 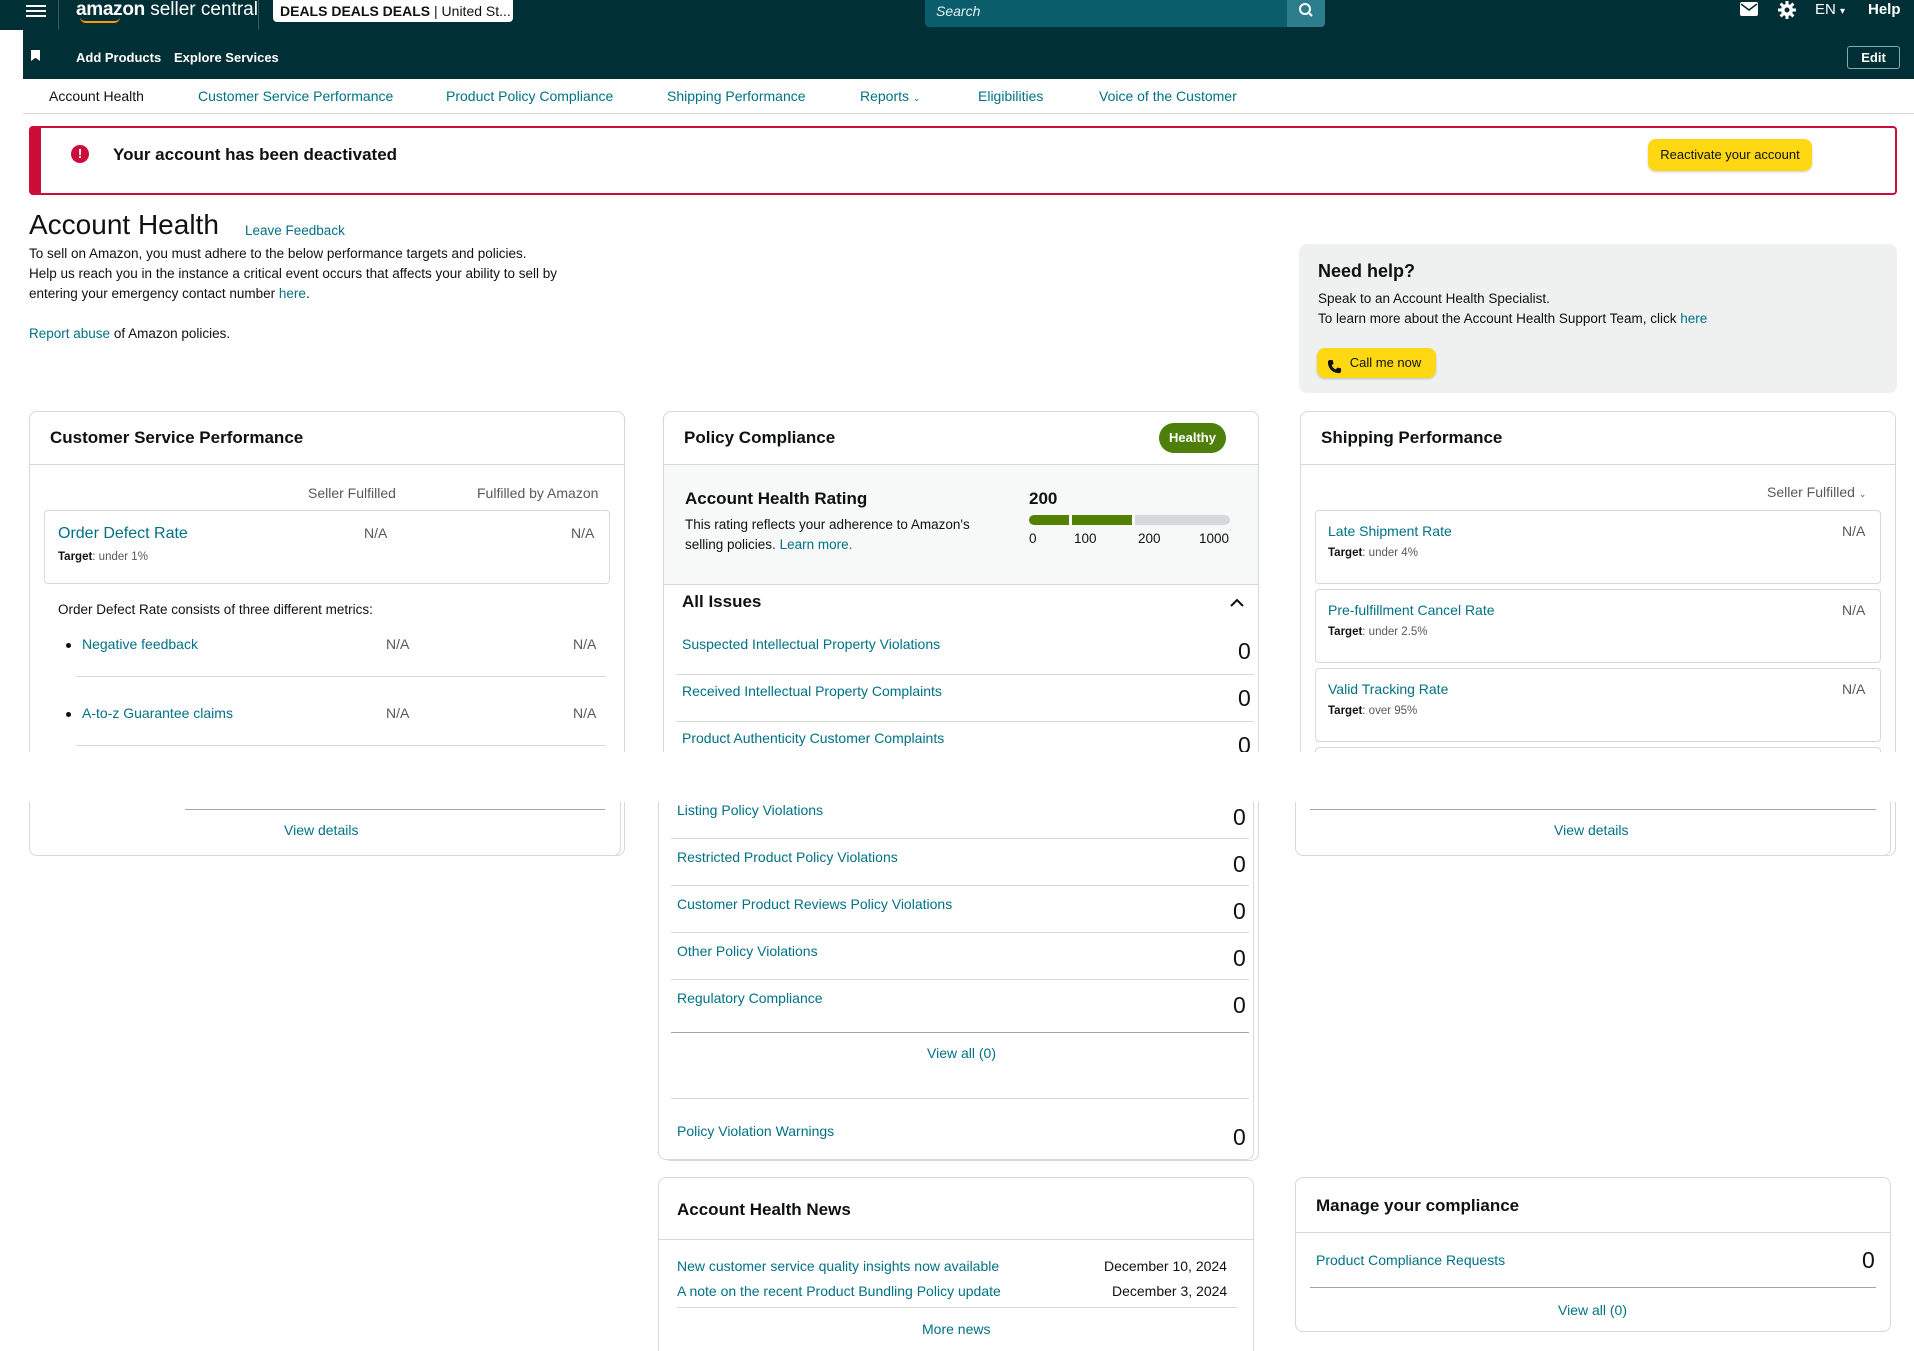 What do you see at coordinates (755, 1131) in the screenshot?
I see `policy-violation-warnings-link: Policy Violation Warnings` at bounding box center [755, 1131].